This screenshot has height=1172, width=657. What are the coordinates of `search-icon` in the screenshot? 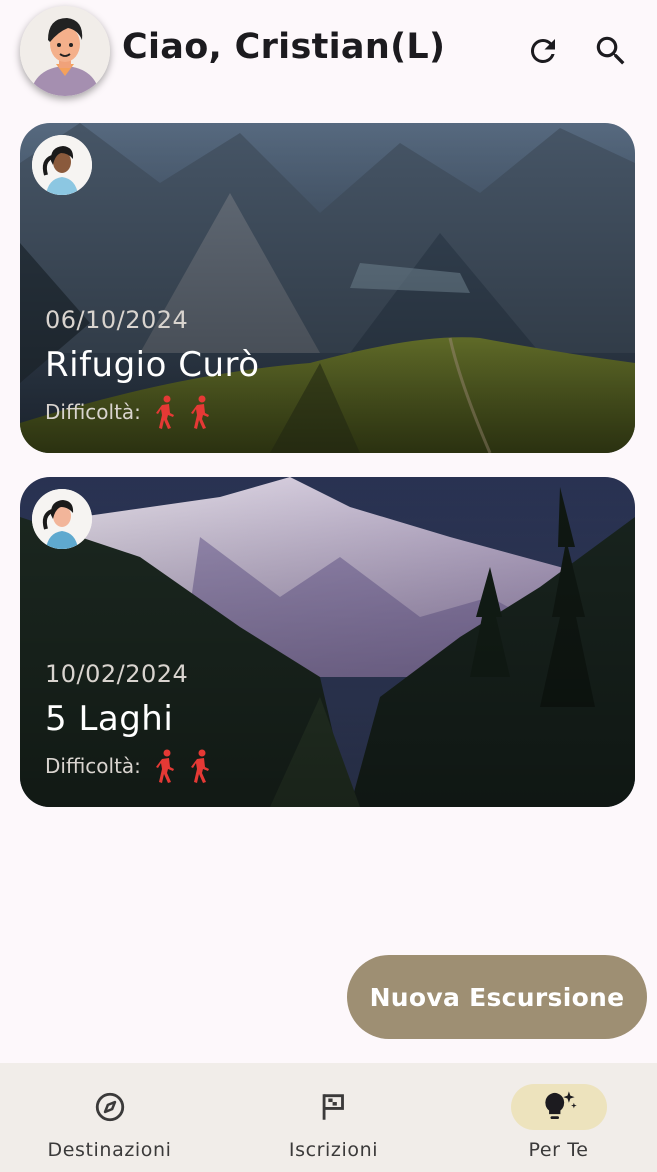 It's located at (610, 50).